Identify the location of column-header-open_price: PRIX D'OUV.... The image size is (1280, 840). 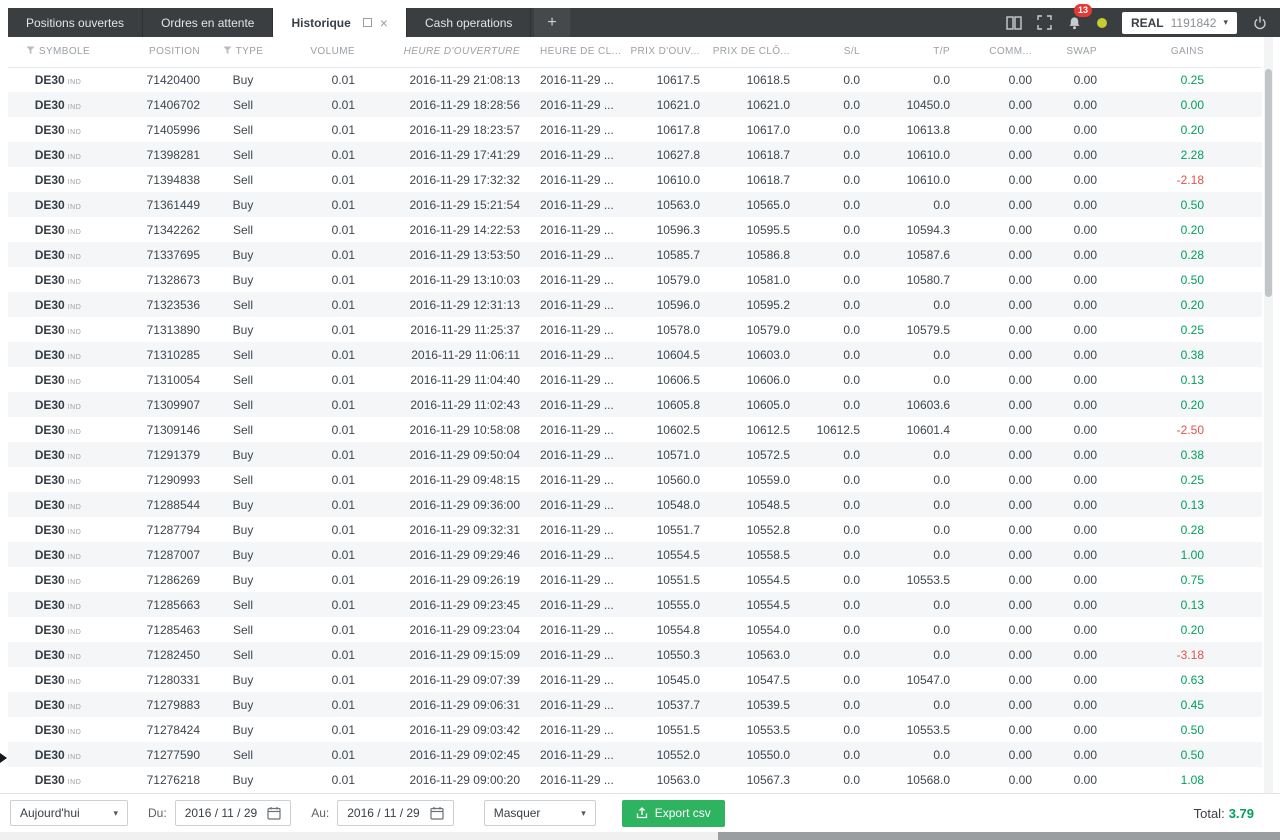
(668, 52).